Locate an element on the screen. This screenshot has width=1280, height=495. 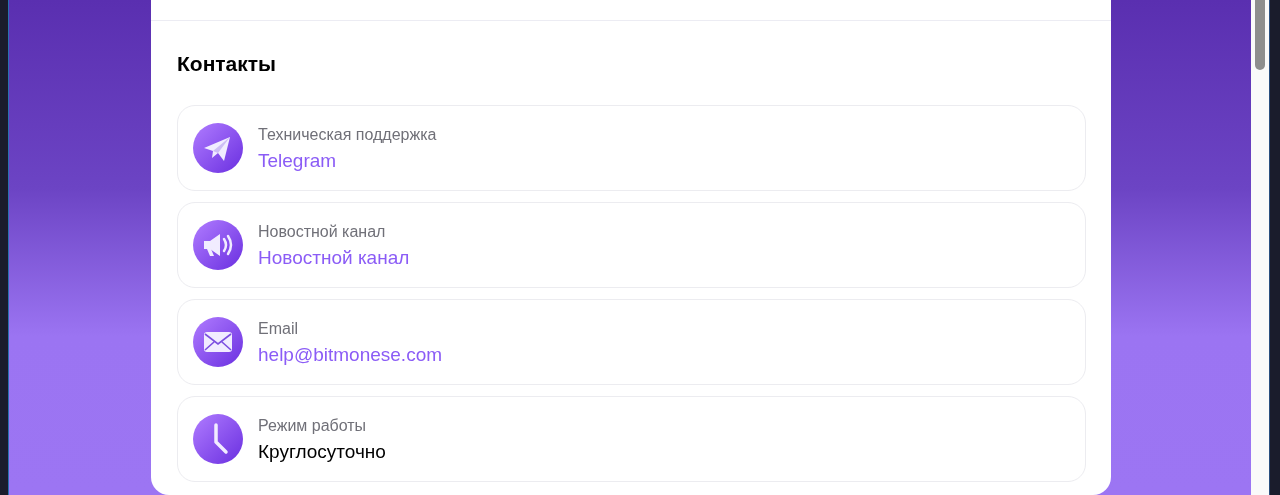
contact-label: Email is located at coordinates (278, 328).